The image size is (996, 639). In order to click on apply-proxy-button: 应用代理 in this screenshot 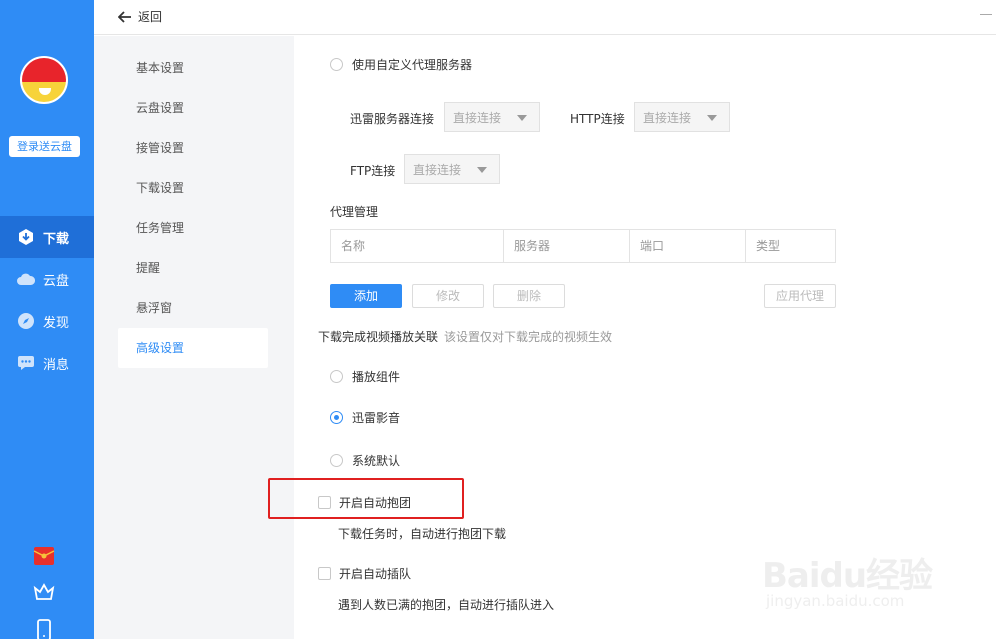, I will do `click(800, 296)`.